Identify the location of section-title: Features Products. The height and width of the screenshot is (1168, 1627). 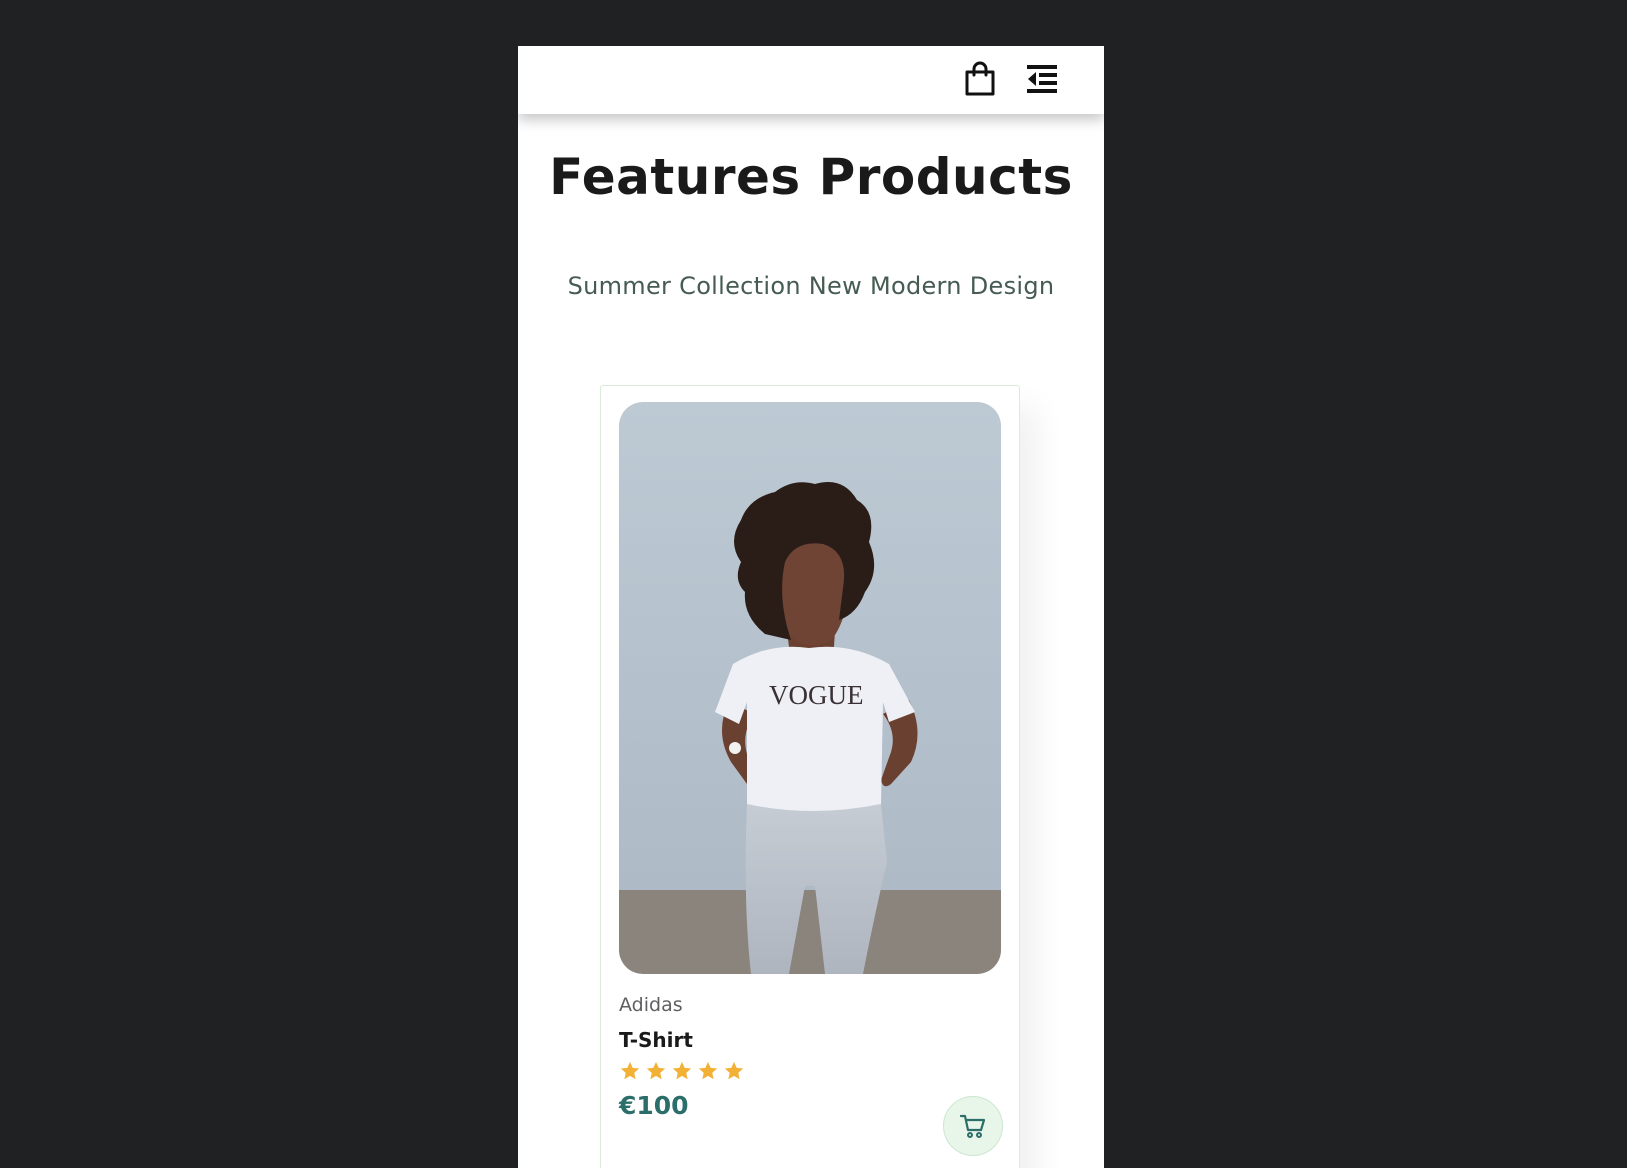
(811, 177).